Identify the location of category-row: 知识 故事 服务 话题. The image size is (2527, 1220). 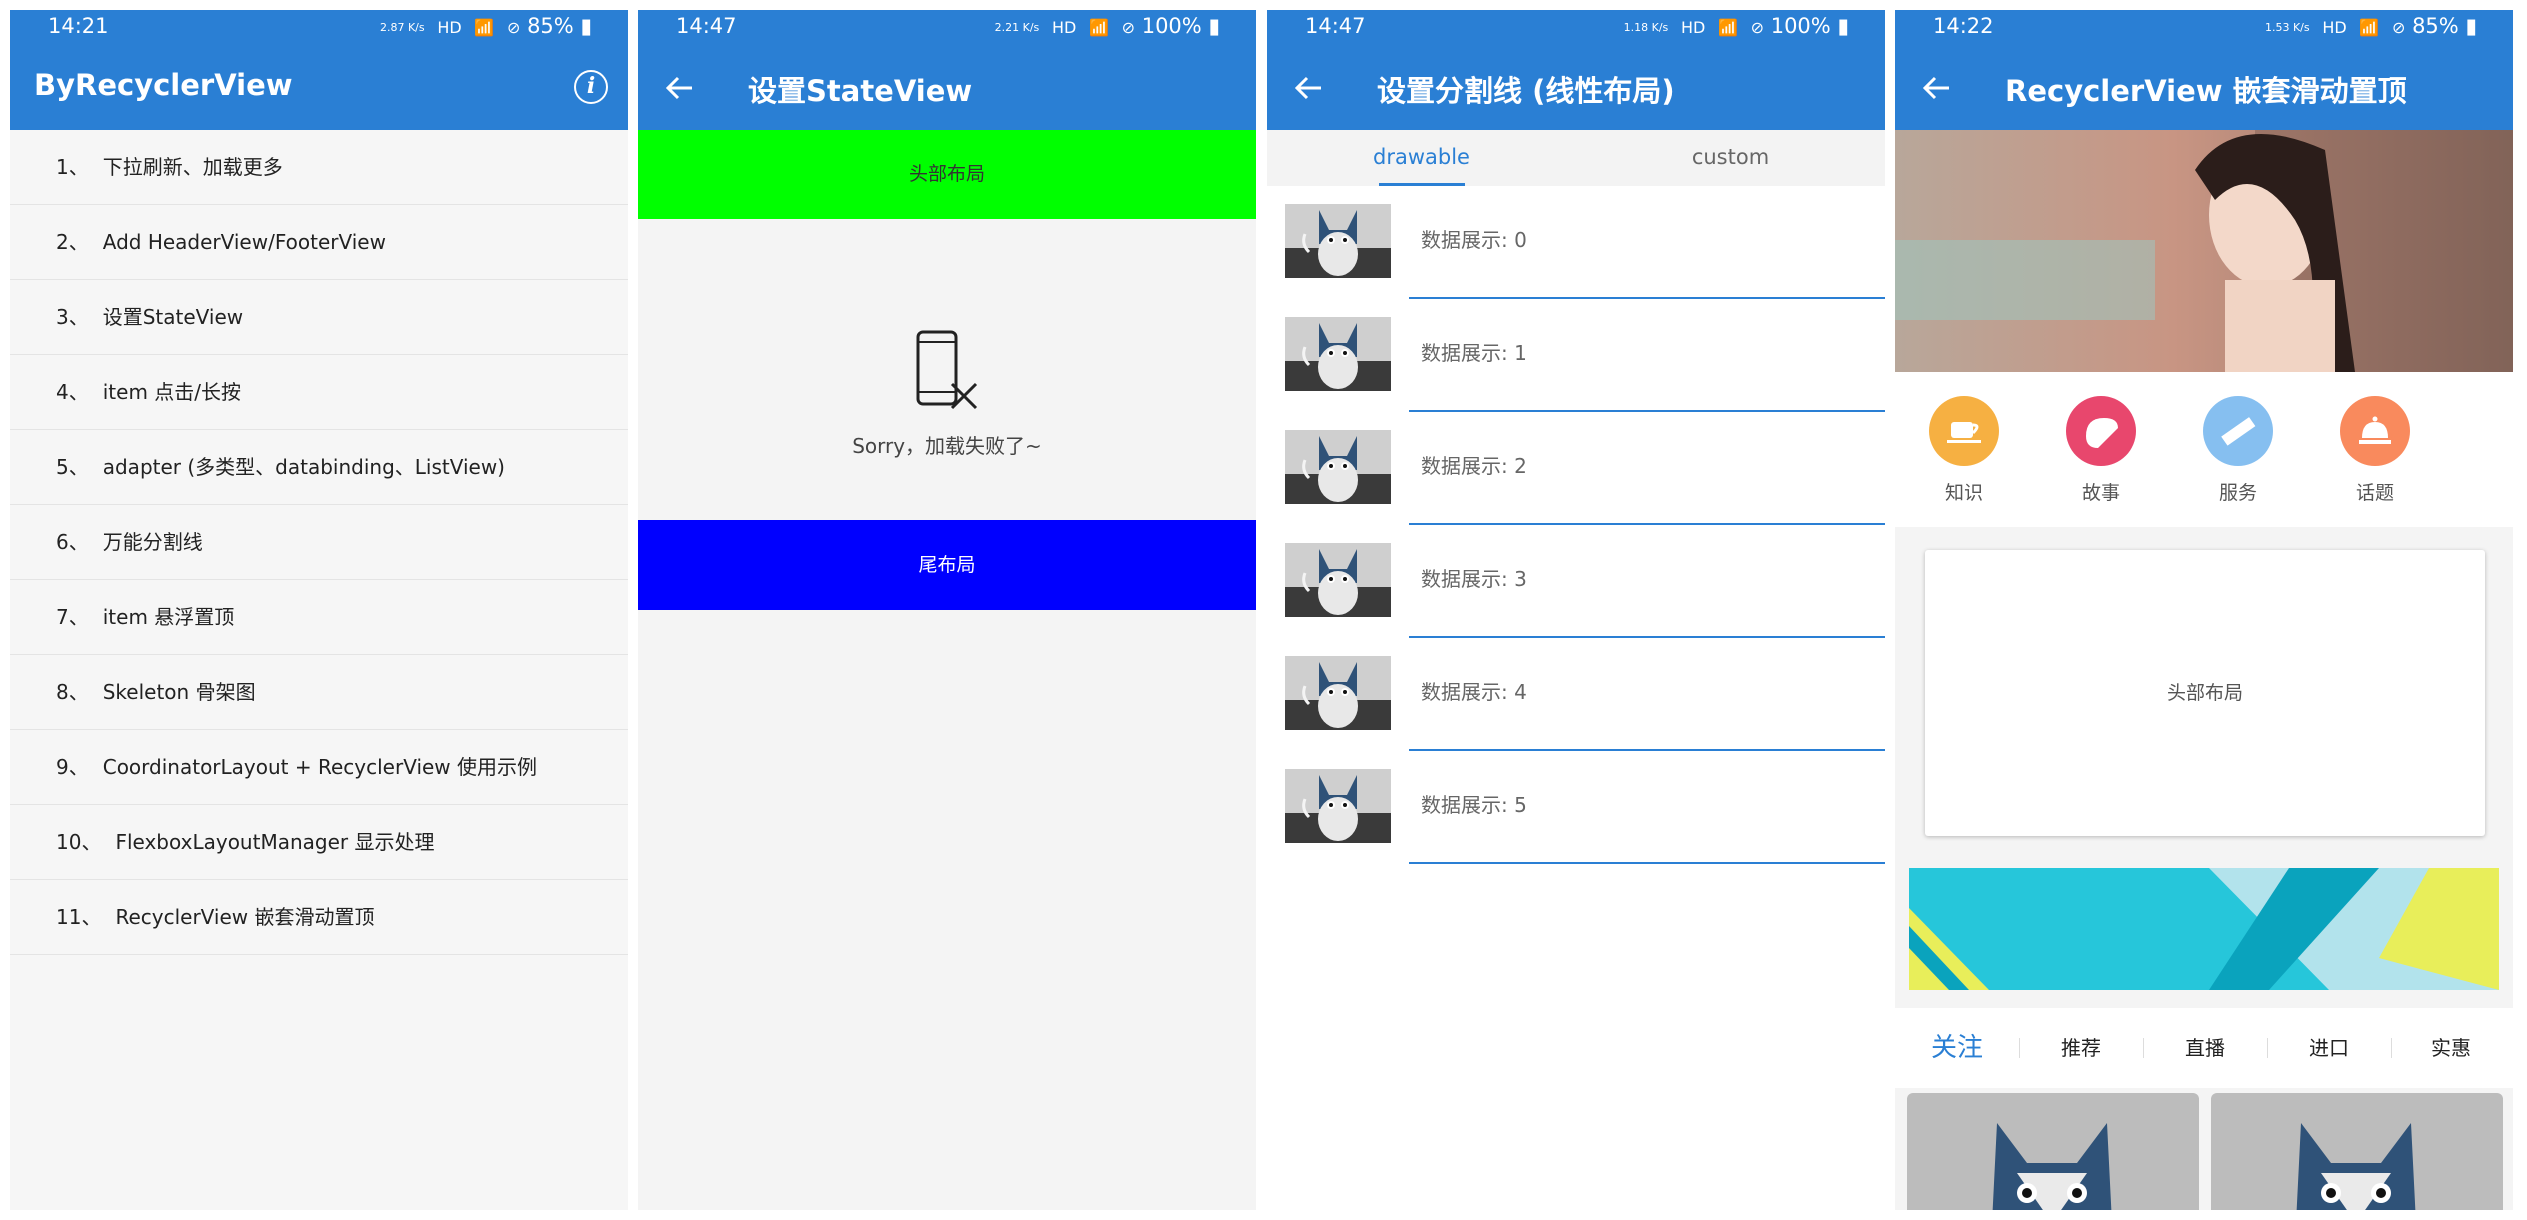
(2204, 449).